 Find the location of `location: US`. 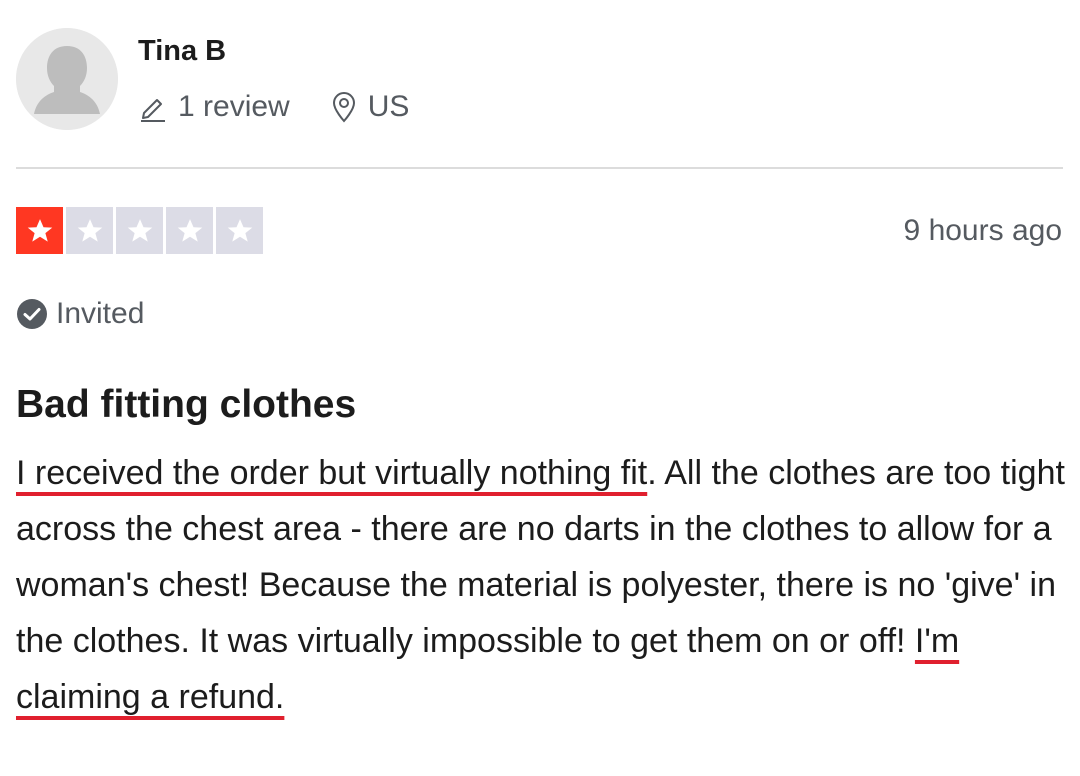

location: US is located at coordinates (370, 107).